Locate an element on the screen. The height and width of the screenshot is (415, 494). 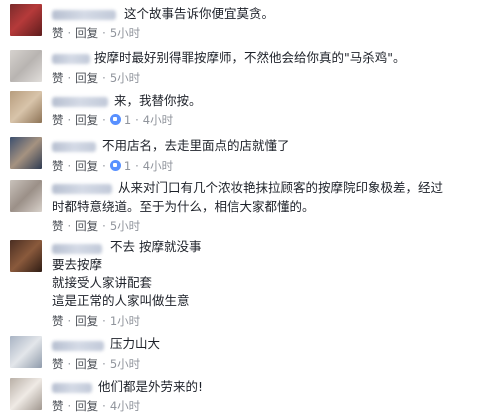
comment-actions: 赞 · 回复 · 1小时 is located at coordinates (96, 321).